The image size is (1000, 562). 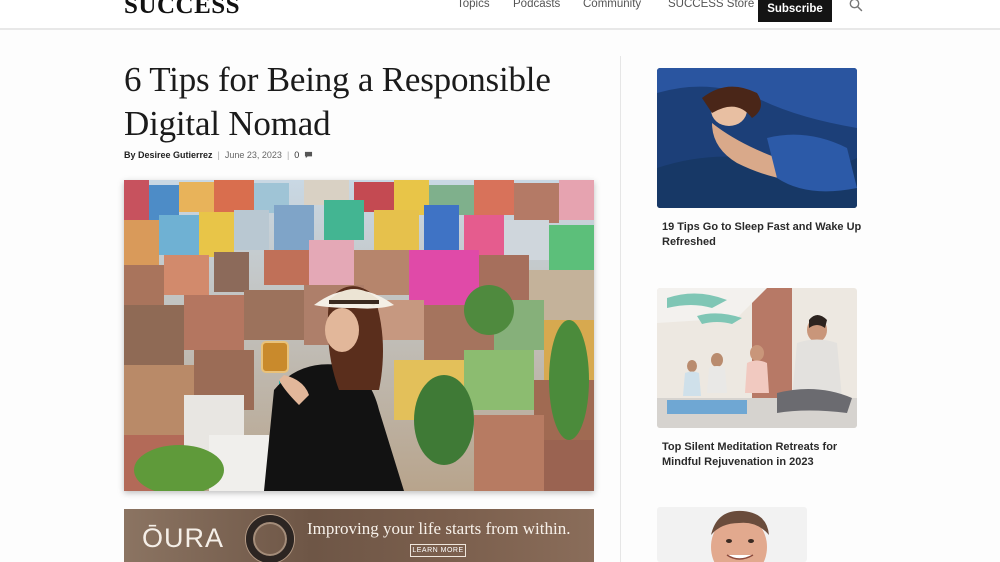 I want to click on search-icon, so click(x=856, y=6).